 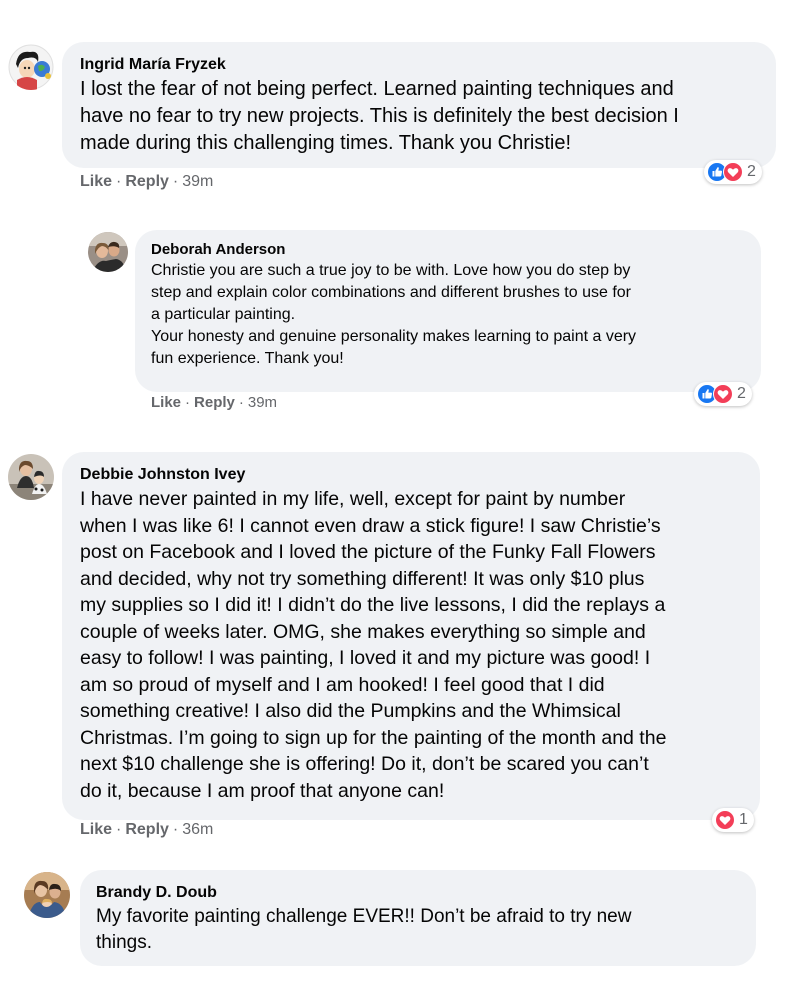 What do you see at coordinates (419, 65) in the screenshot?
I see `comment-author: Ingrid María Fryzek` at bounding box center [419, 65].